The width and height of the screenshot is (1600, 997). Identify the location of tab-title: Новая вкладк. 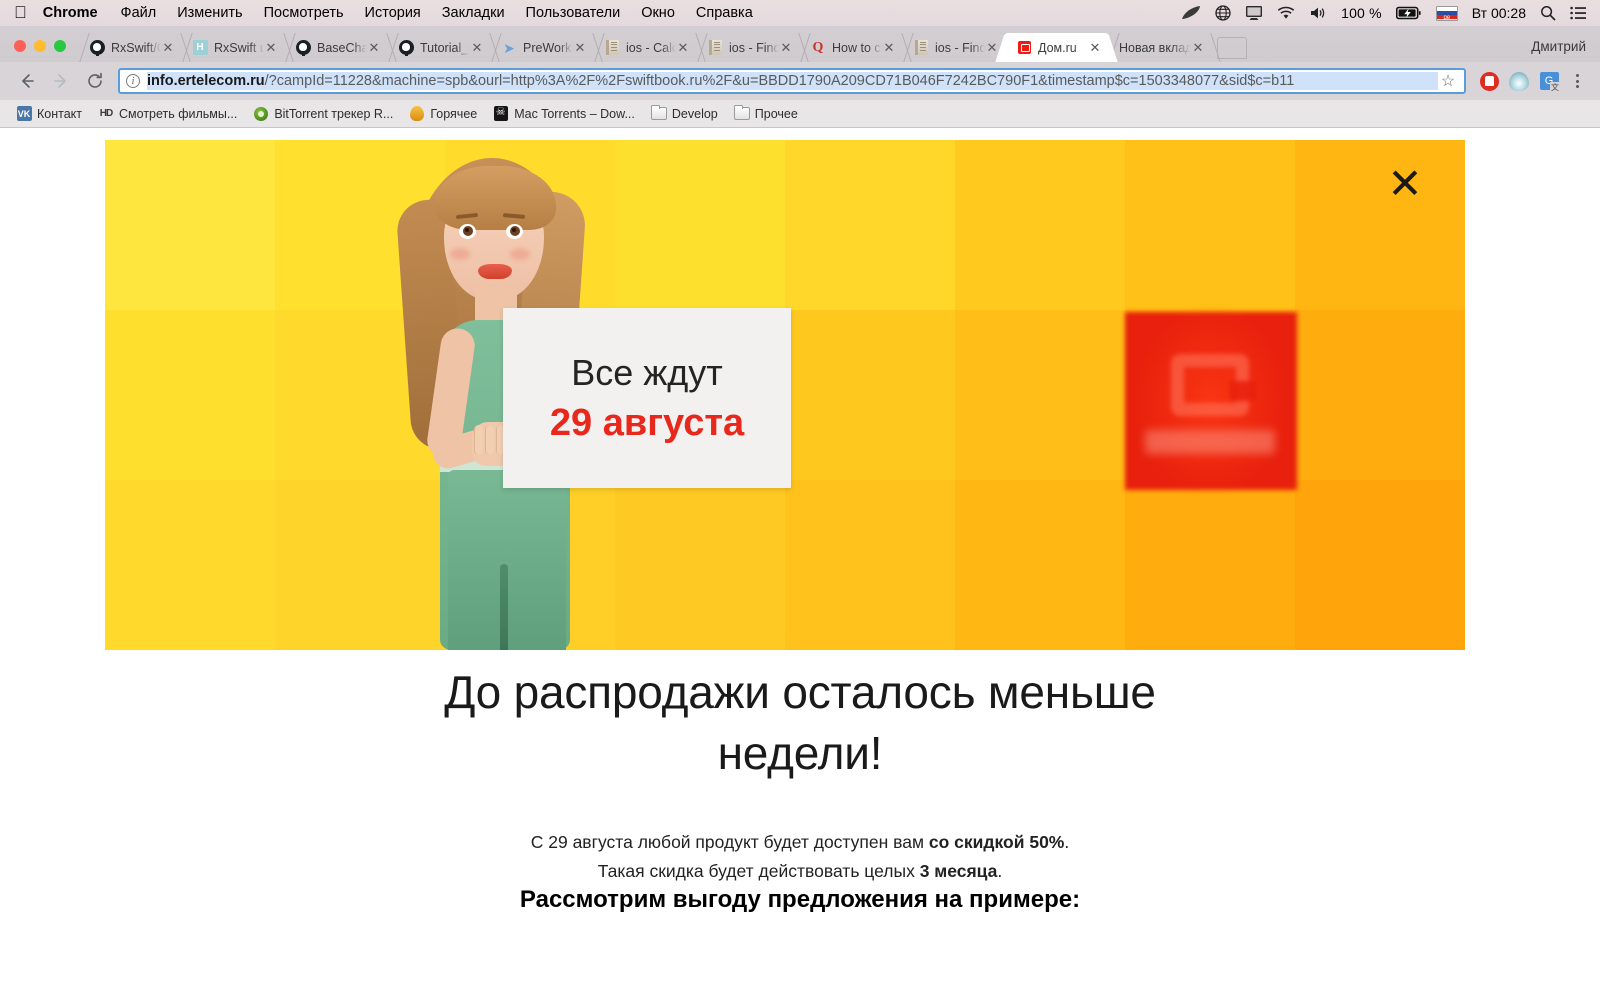
(1155, 47).